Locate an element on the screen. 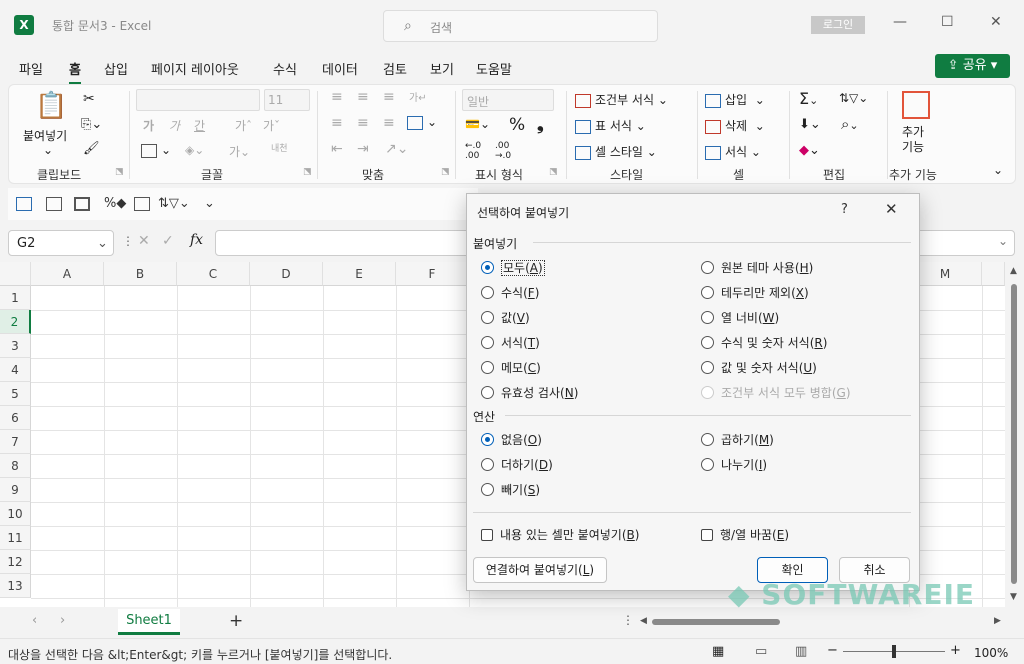  help-button: ? is located at coordinates (844, 209).